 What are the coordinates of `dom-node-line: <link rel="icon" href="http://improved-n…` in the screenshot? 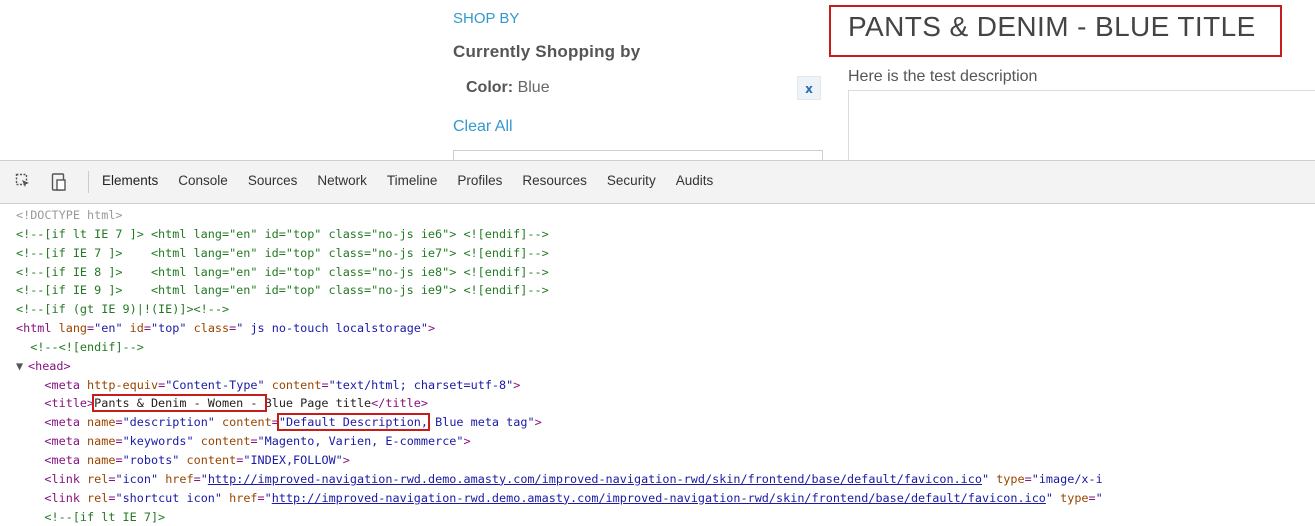 It's located at (665, 479).